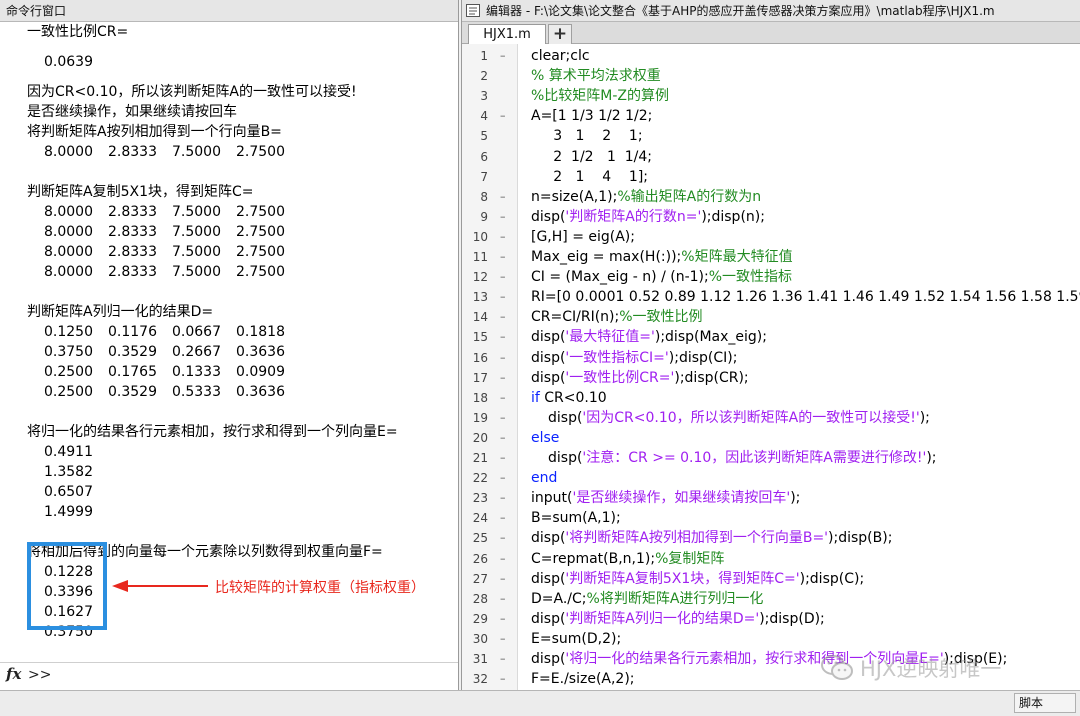 This screenshot has height=716, width=1080. I want to click on code-line: if CR<0.10, so click(569, 398).